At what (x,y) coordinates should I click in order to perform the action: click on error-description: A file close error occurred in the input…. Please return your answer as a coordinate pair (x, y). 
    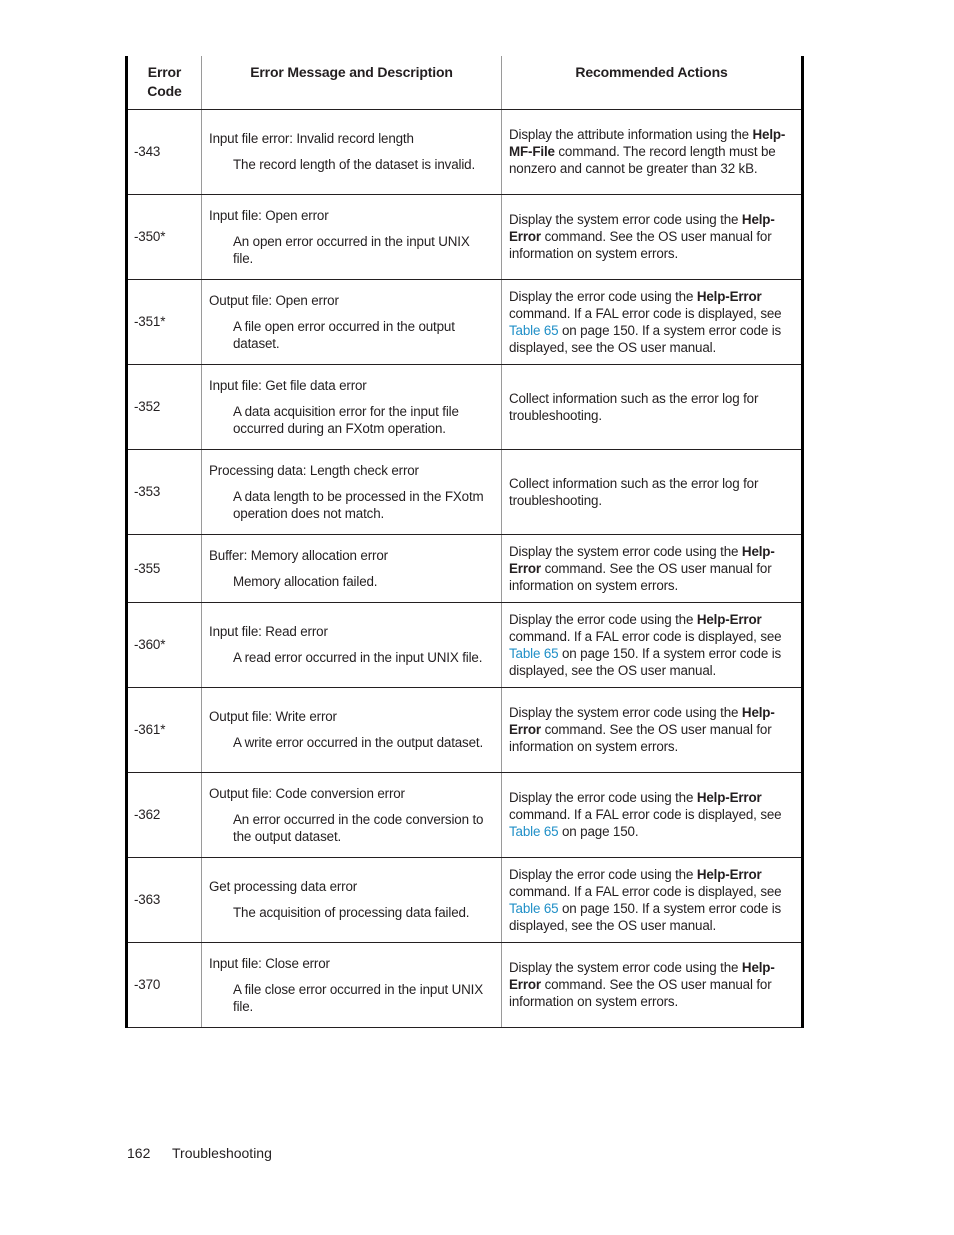
    Looking at the image, I should click on (358, 997).